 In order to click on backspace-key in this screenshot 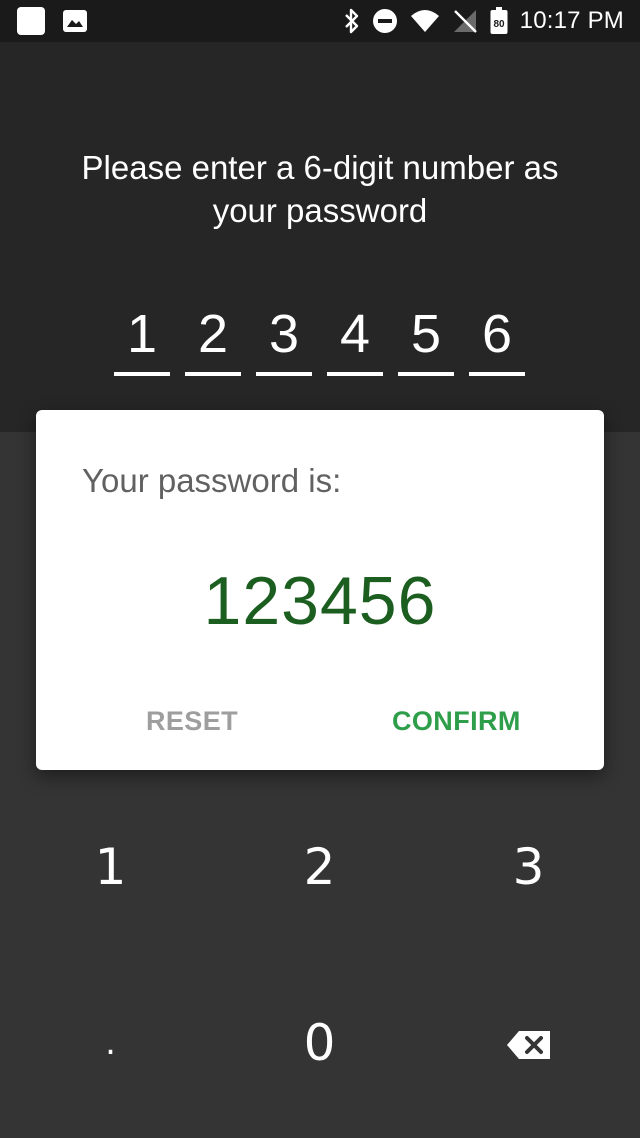, I will do `click(528, 1043)`.